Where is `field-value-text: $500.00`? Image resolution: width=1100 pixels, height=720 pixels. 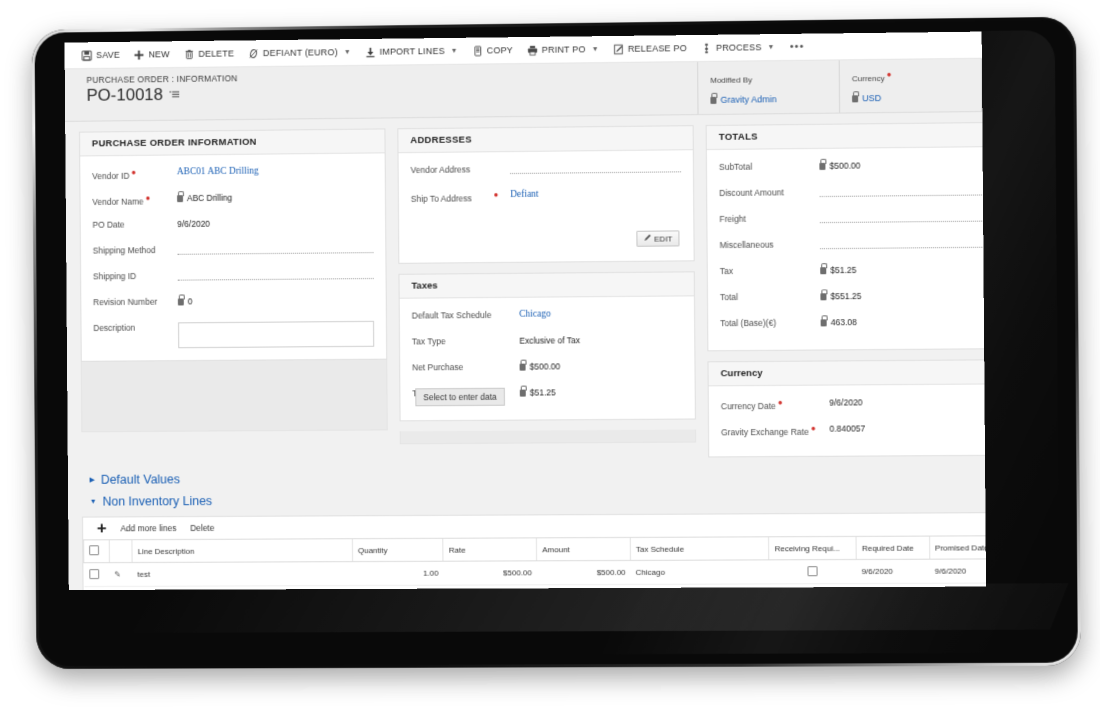 field-value-text: $500.00 is located at coordinates (545, 366).